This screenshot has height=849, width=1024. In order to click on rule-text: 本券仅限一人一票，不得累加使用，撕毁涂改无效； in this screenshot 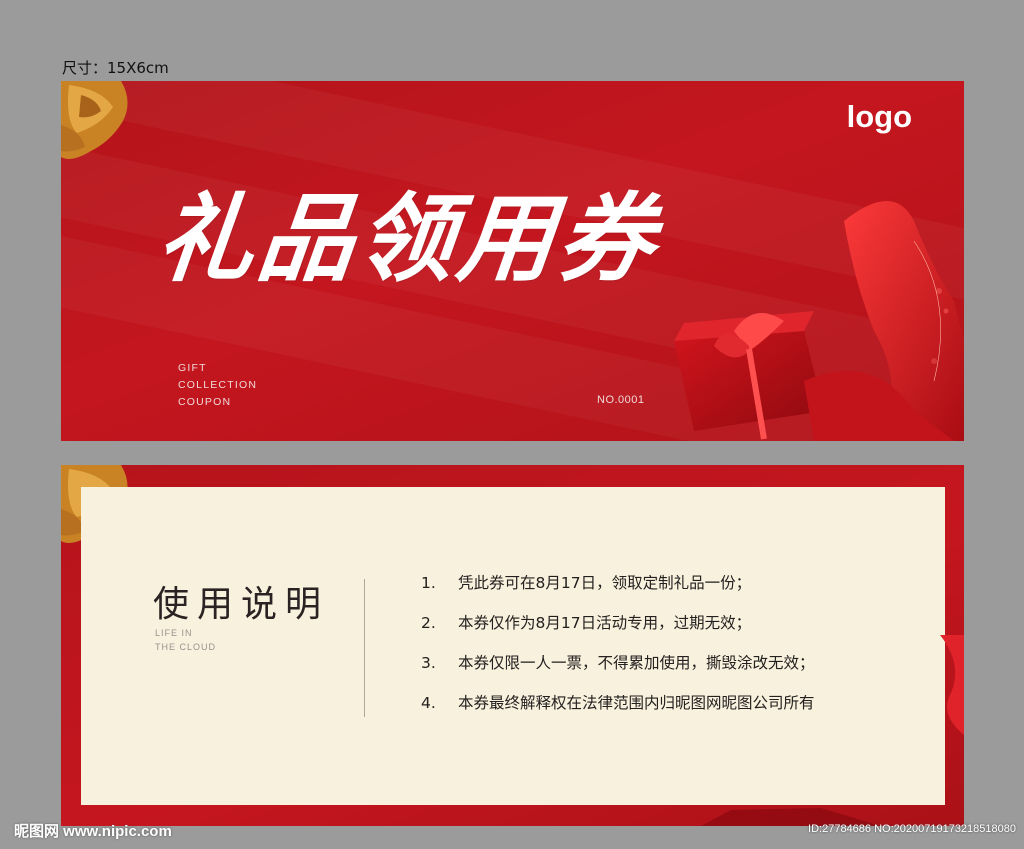, I will do `click(636, 663)`.